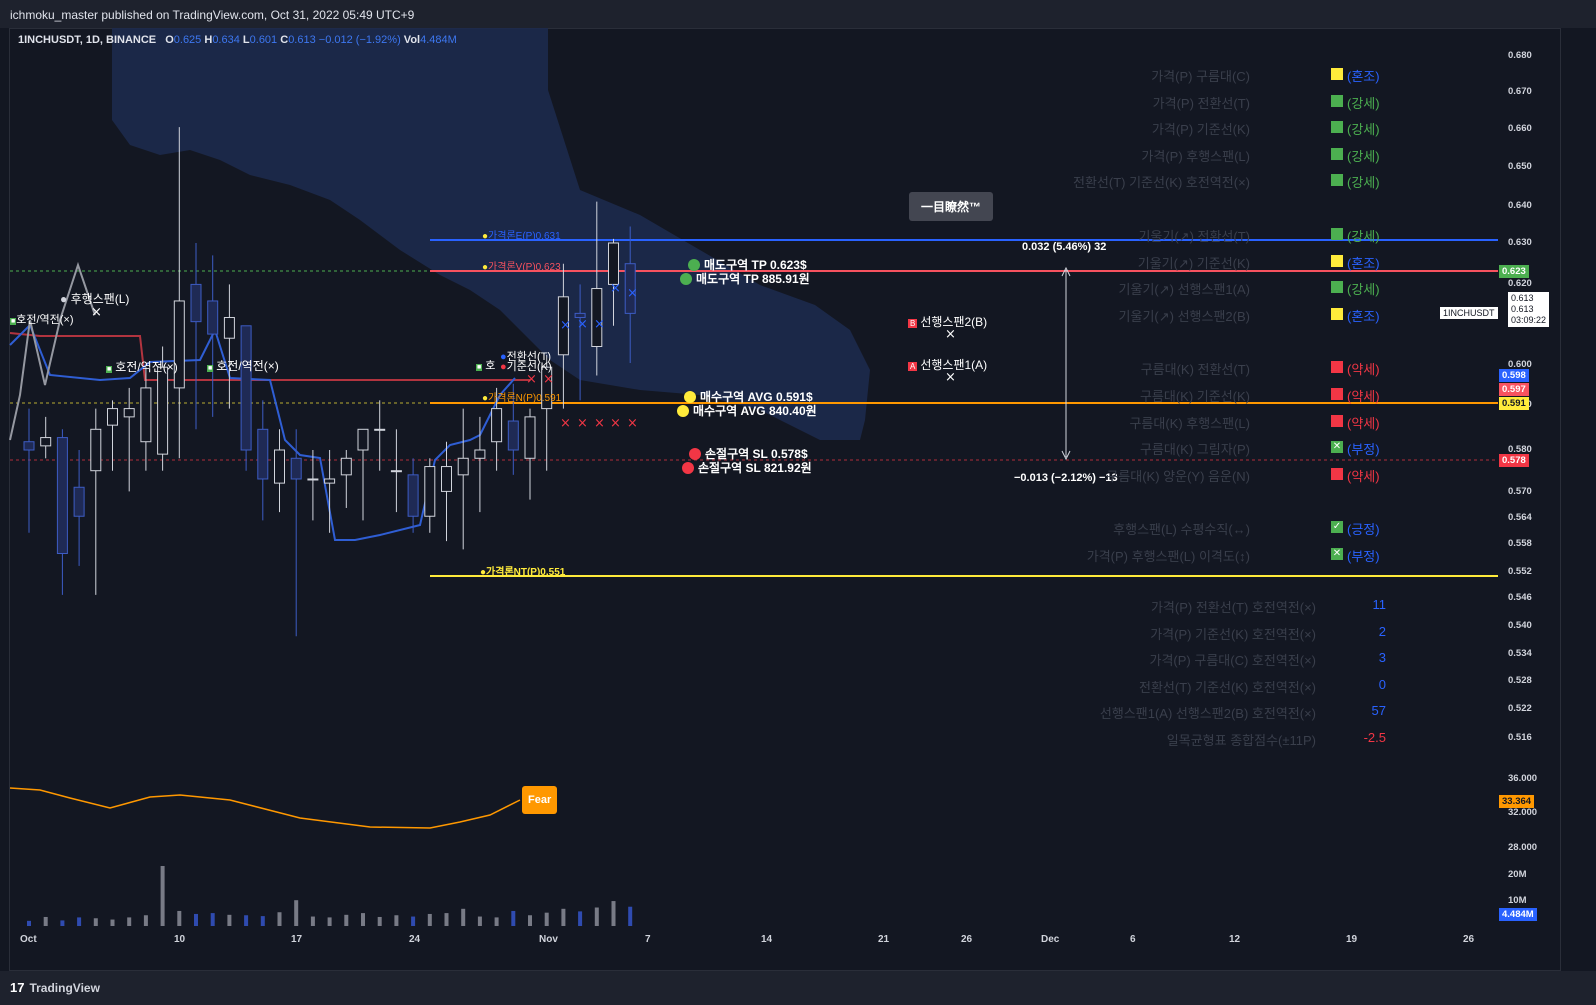 The width and height of the screenshot is (1596, 1005). I want to click on count-label: 가격(P) 구름대(C) 호전역전(×), so click(1233, 661).